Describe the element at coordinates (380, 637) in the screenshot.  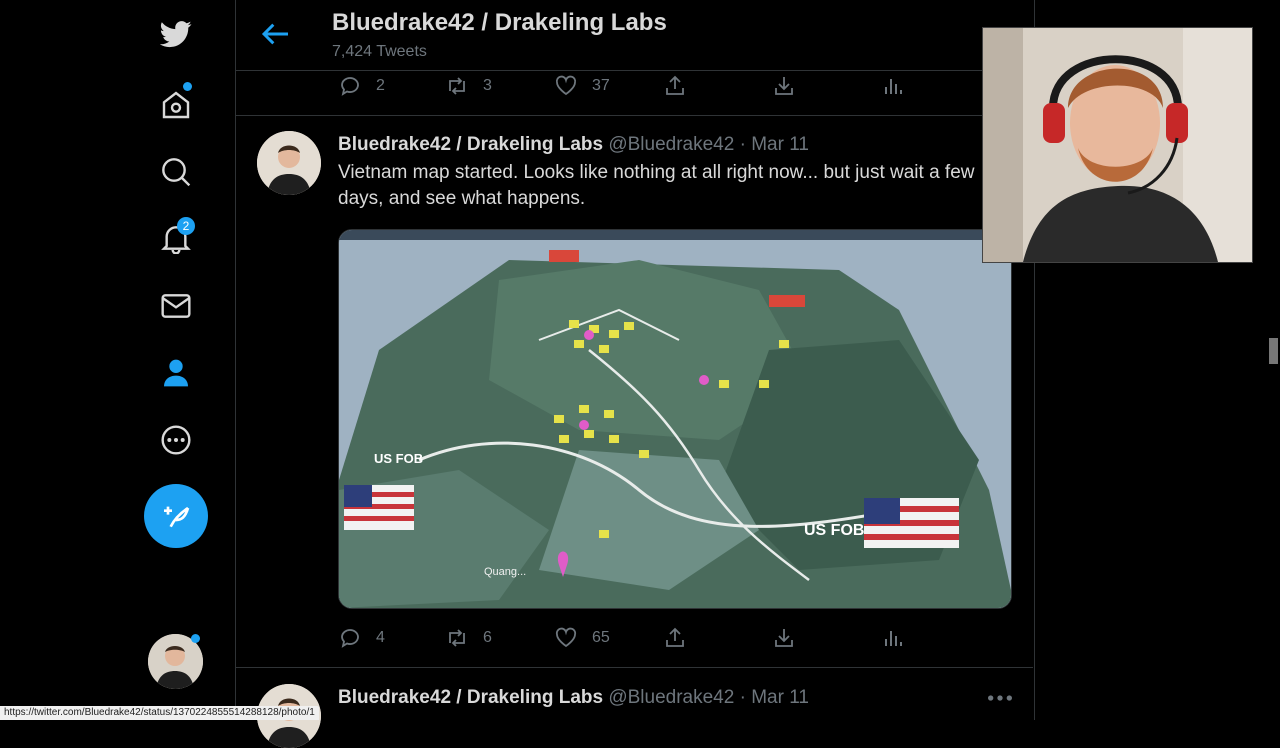
I see `reply-count: 4` at that location.